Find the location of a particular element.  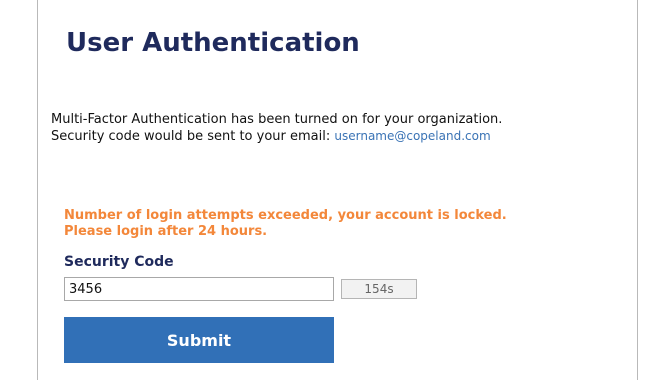

submit-button: Submit is located at coordinates (199, 340).